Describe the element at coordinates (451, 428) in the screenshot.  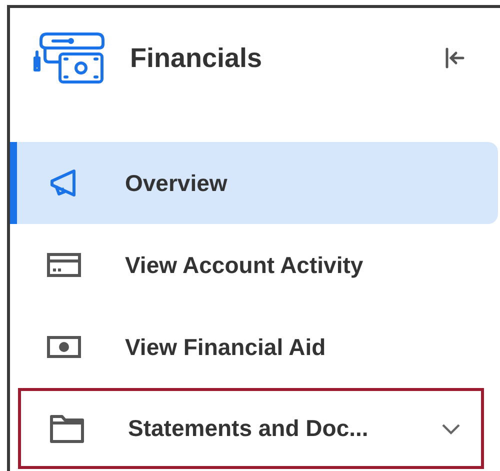
I see `chevron-down-icon` at that location.